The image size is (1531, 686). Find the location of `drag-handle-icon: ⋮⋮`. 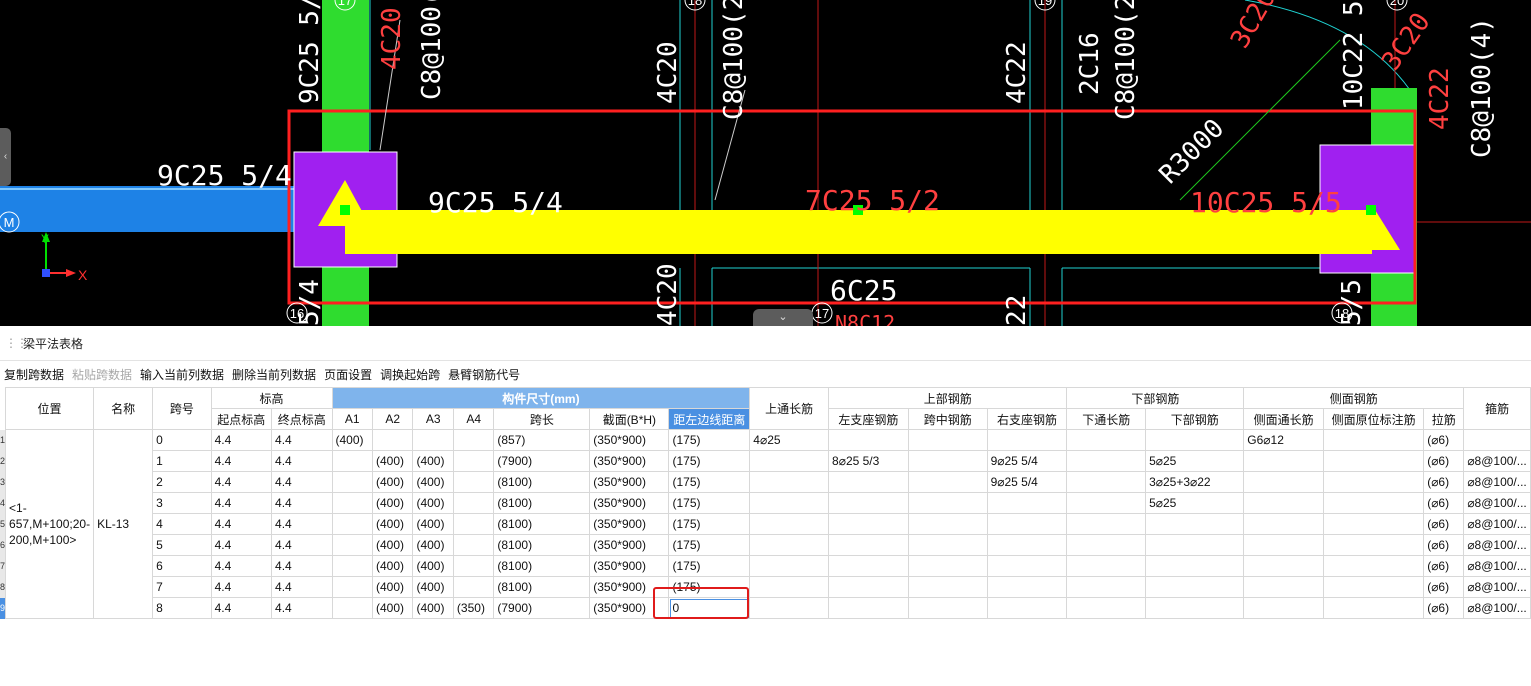

drag-handle-icon: ⋮⋮ is located at coordinates (16, 343).